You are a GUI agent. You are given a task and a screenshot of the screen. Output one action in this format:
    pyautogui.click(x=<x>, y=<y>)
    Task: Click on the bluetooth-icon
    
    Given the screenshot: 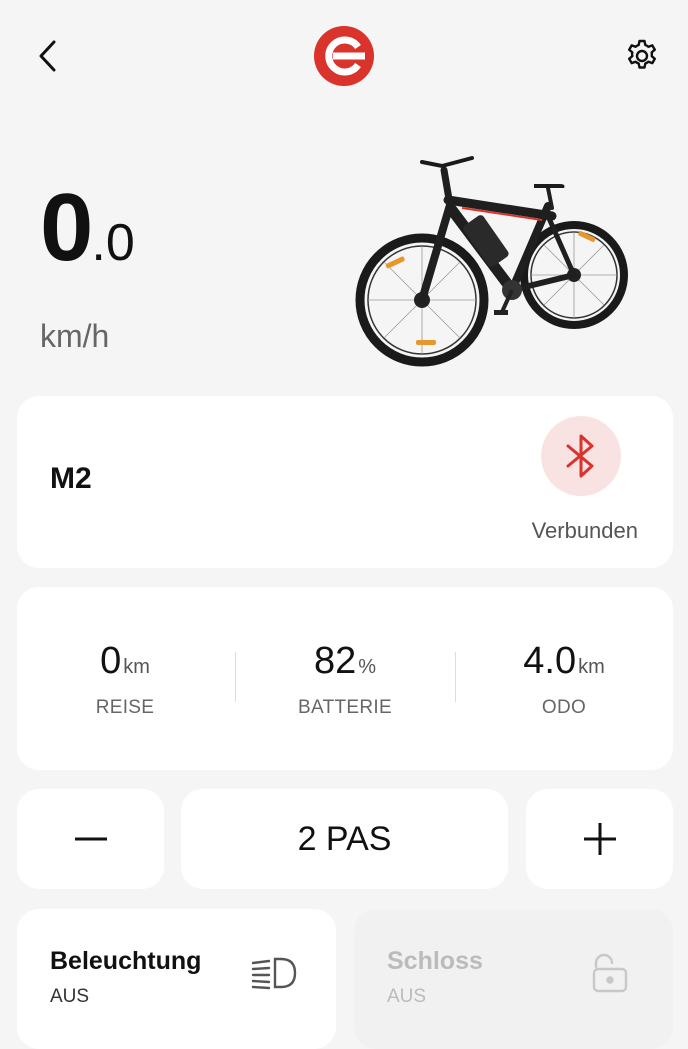 What is the action you would take?
    pyautogui.click(x=580, y=456)
    